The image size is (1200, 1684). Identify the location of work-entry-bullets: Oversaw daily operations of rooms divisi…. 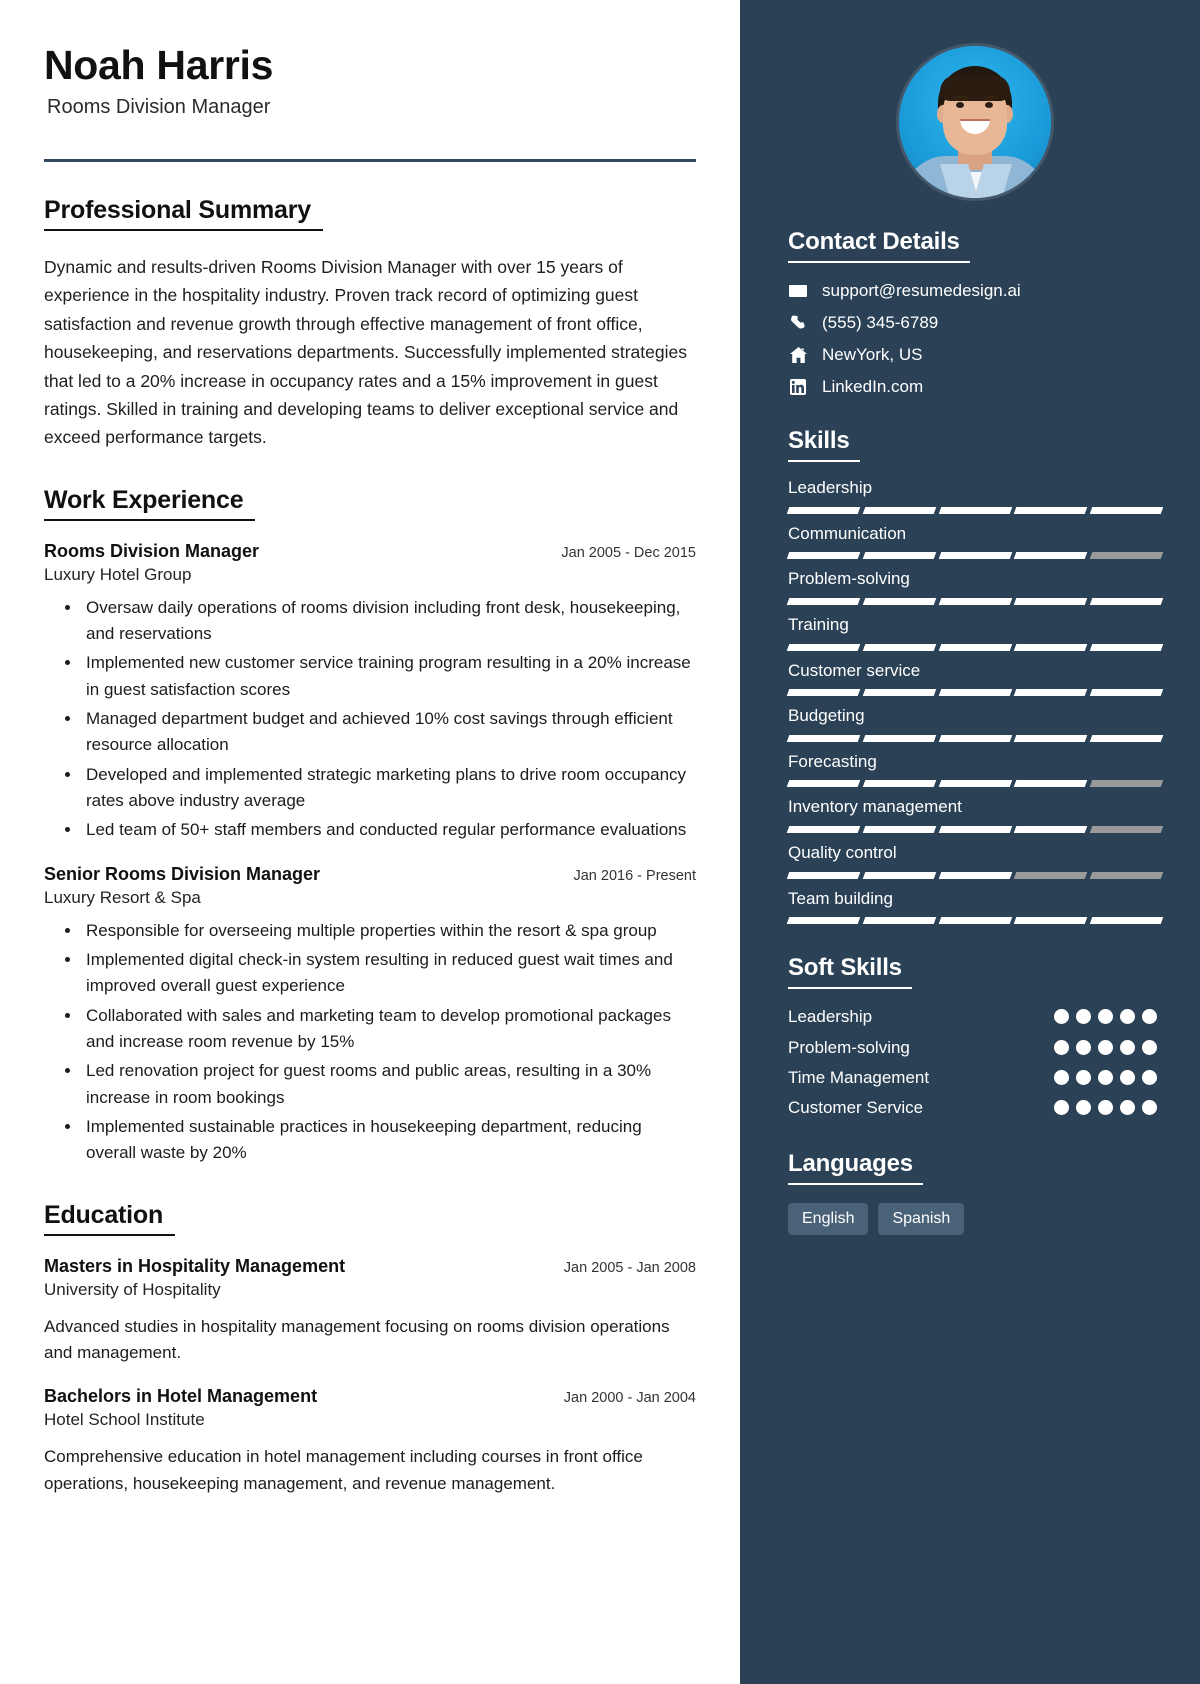
(370, 719).